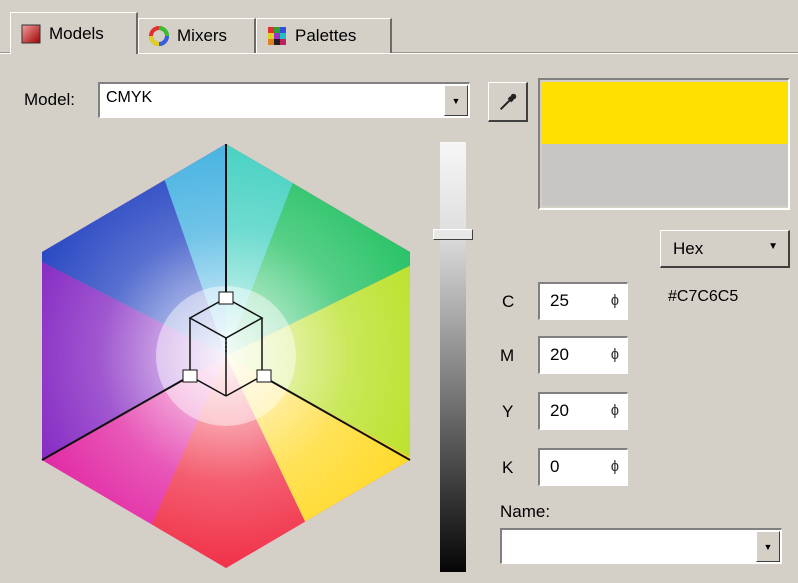  I want to click on hex-value: #C7C6C5, so click(703, 296).